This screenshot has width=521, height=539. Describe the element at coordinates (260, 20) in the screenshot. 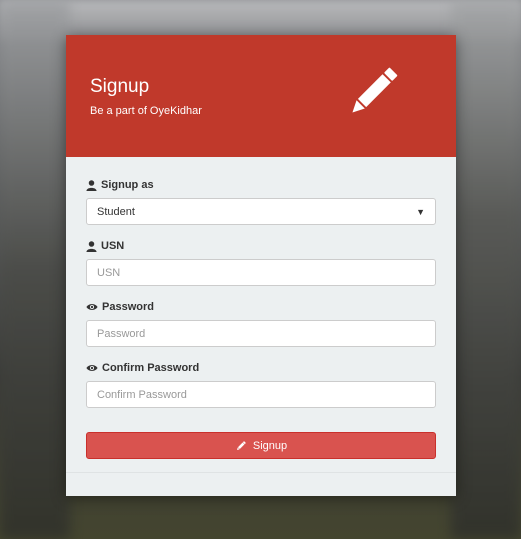

I see `background-top` at that location.